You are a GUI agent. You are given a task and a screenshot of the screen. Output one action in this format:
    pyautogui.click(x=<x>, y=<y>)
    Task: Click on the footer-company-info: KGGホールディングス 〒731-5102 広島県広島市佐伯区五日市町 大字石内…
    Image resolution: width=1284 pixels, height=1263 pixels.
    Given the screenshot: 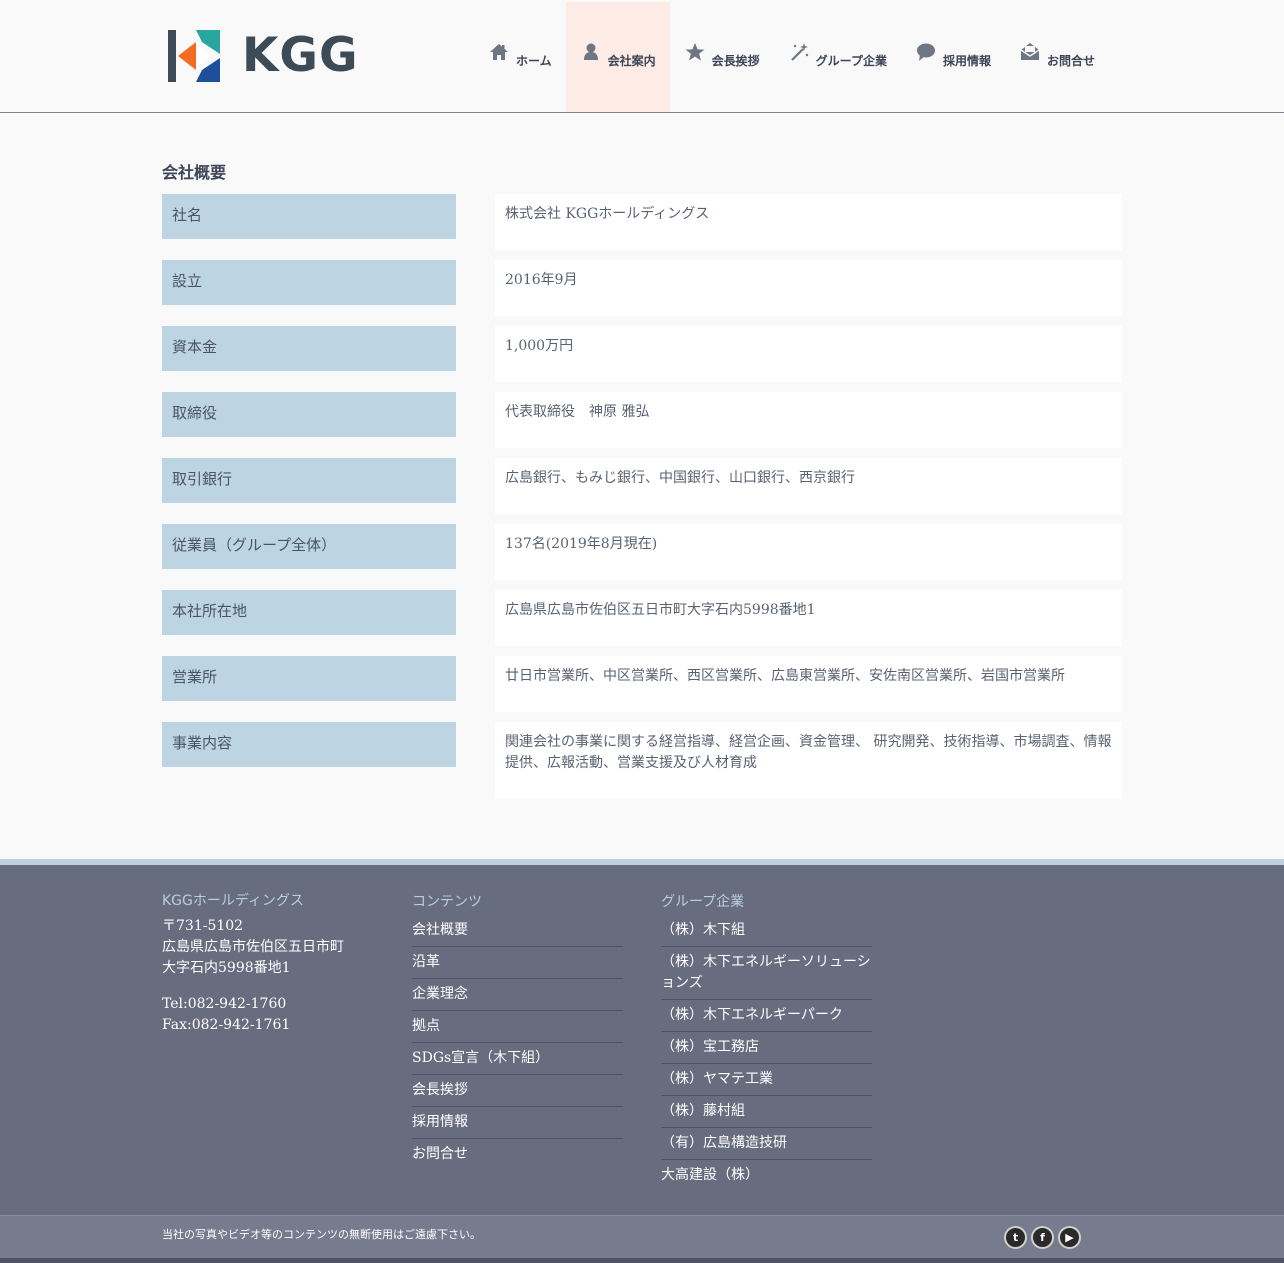 What is the action you would take?
    pyautogui.click(x=272, y=963)
    